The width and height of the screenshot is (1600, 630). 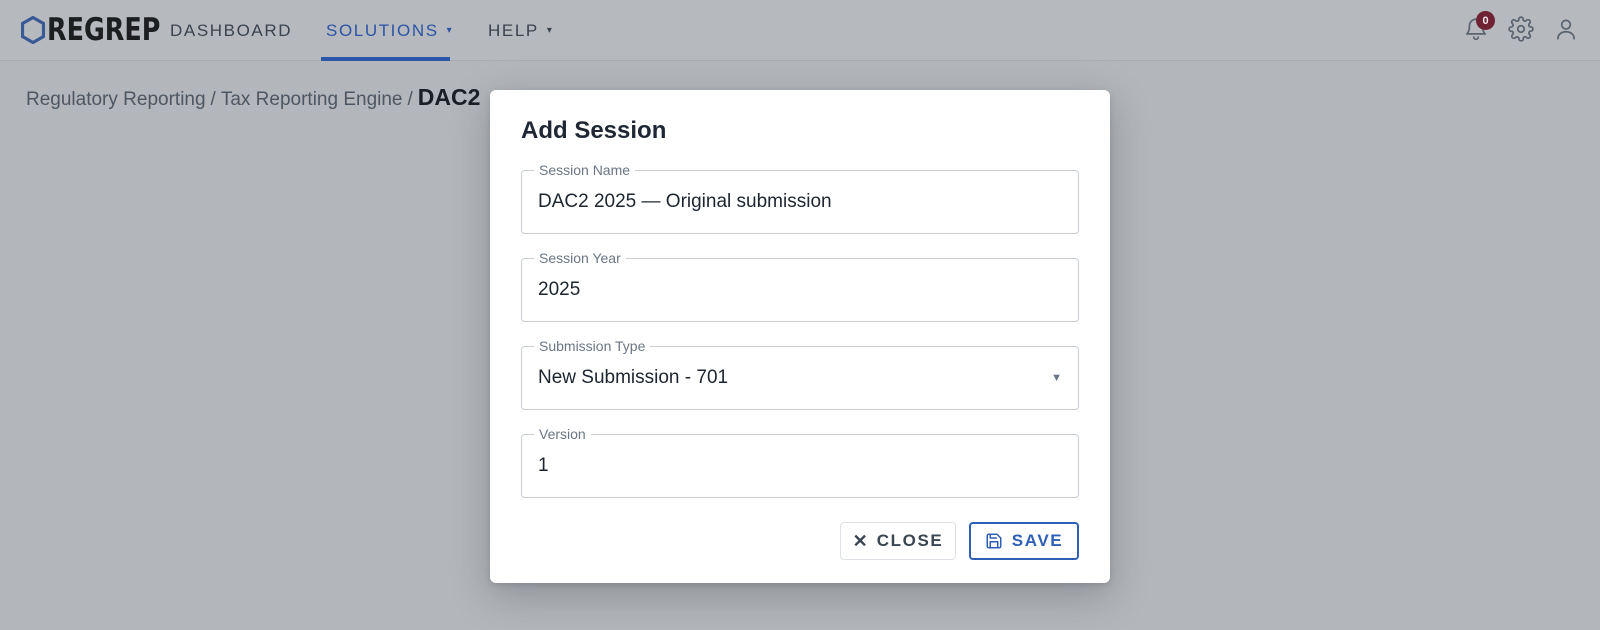 I want to click on nav-dashboard-label: DASHBOARD, so click(x=231, y=30).